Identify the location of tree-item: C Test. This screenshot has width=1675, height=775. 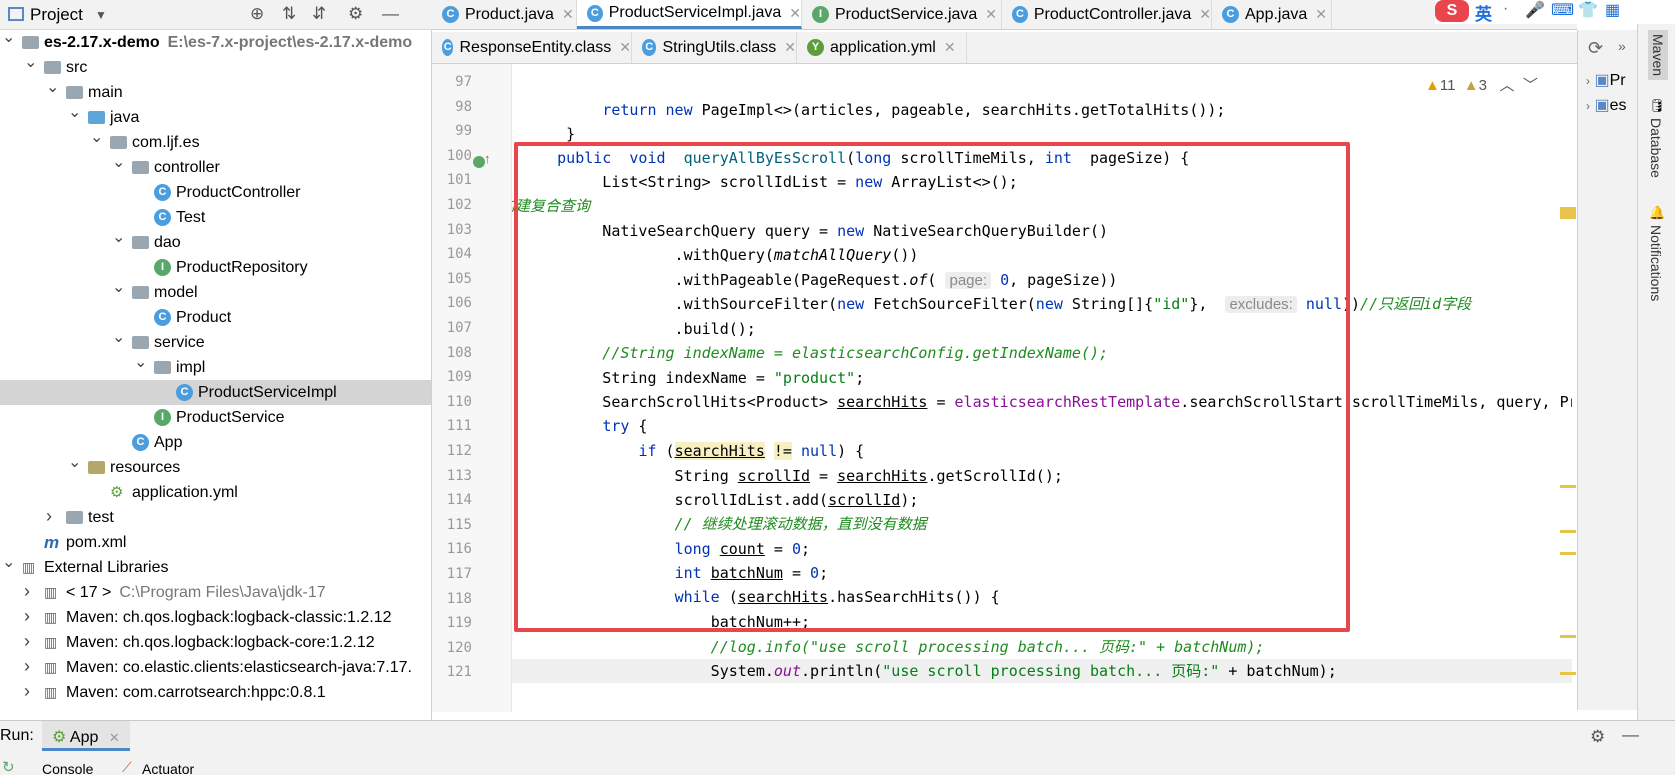
(215, 217).